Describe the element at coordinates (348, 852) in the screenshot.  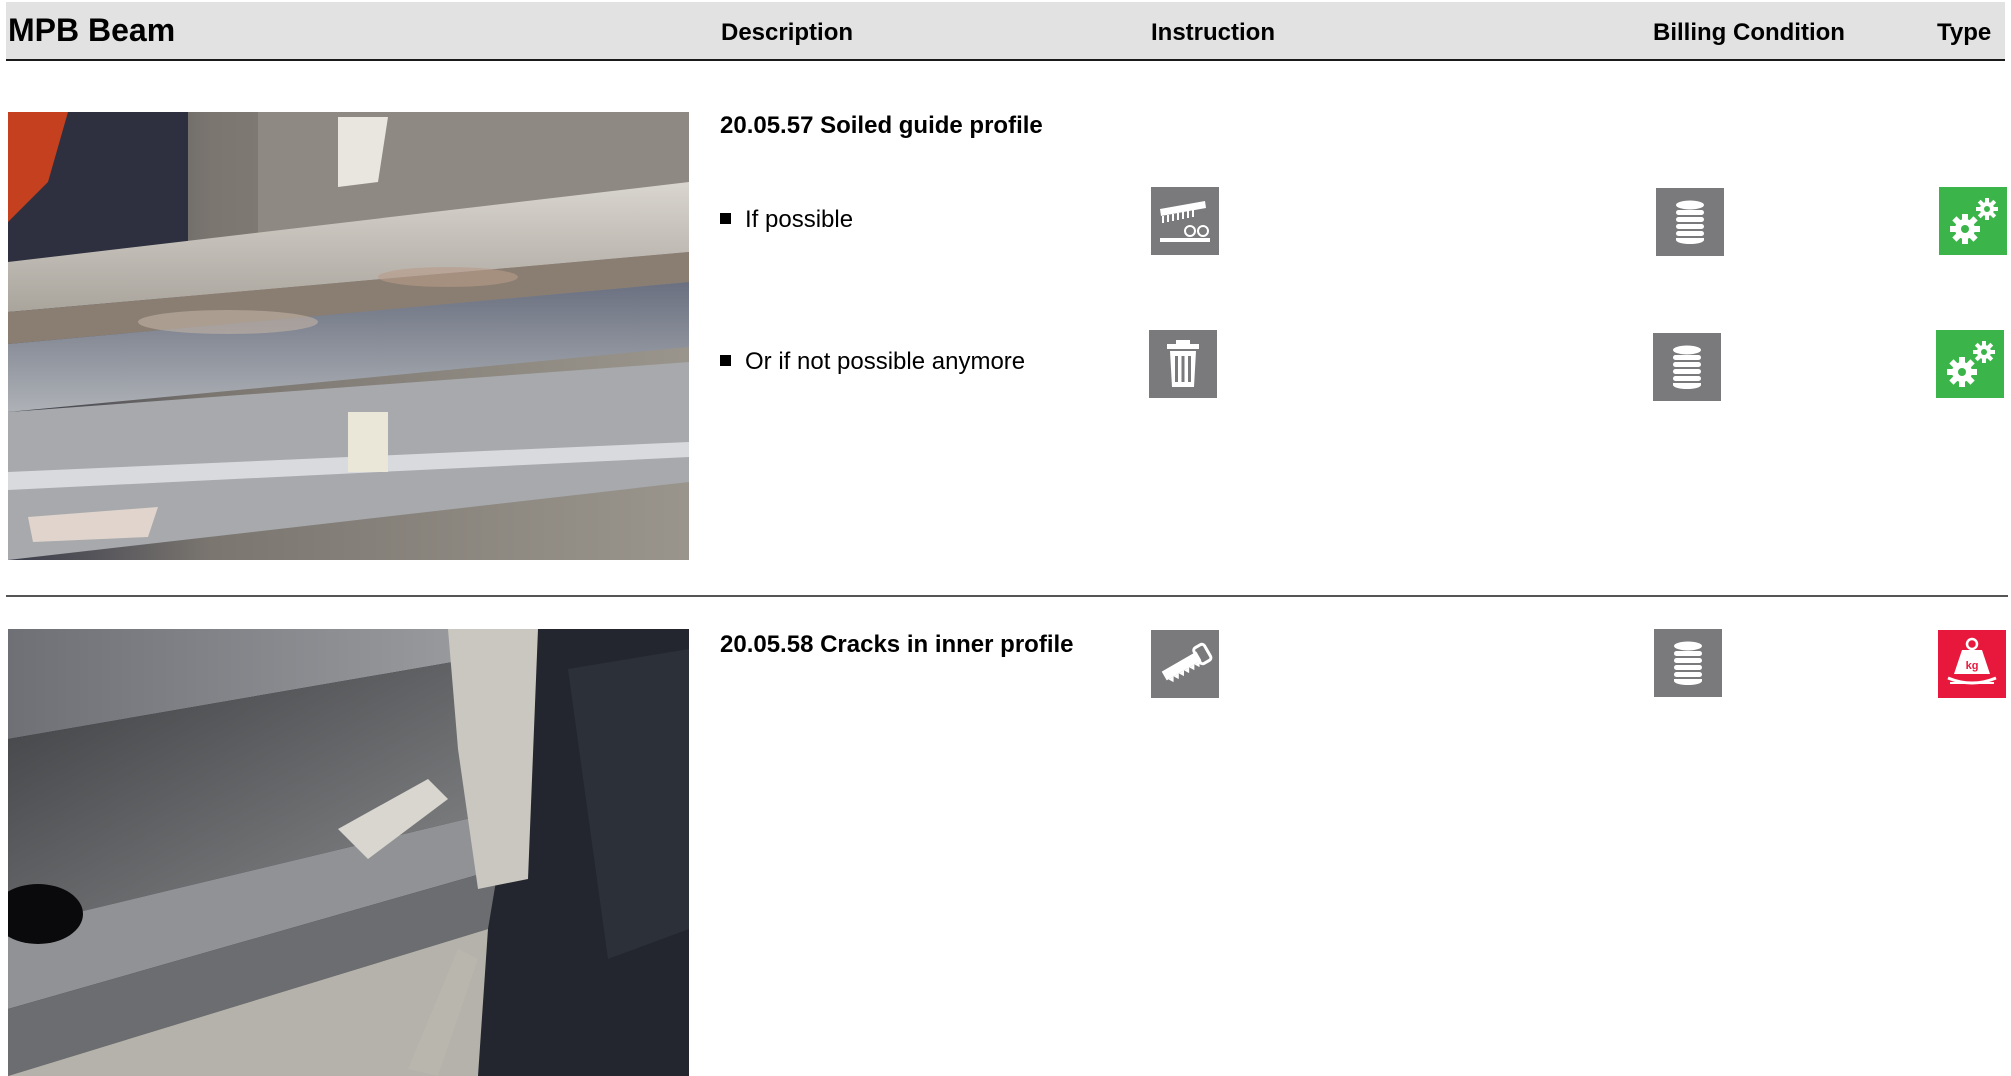
I see `cracked-inner-profile-photo` at that location.